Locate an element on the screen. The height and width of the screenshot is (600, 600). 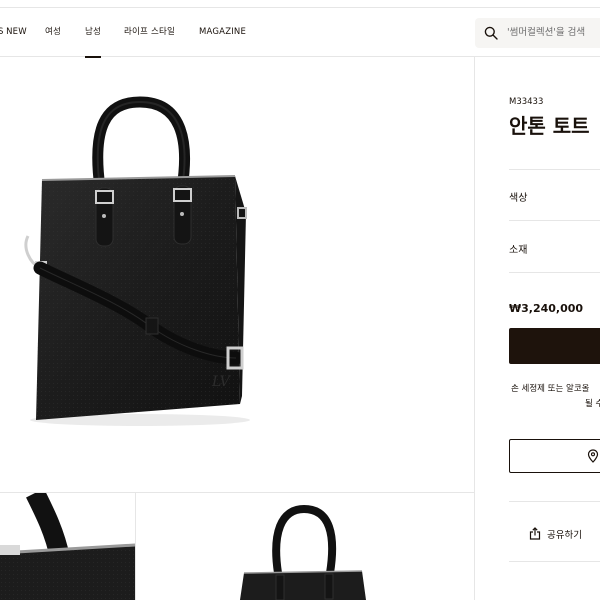
nav-item-women: 여성 is located at coordinates (53, 32).